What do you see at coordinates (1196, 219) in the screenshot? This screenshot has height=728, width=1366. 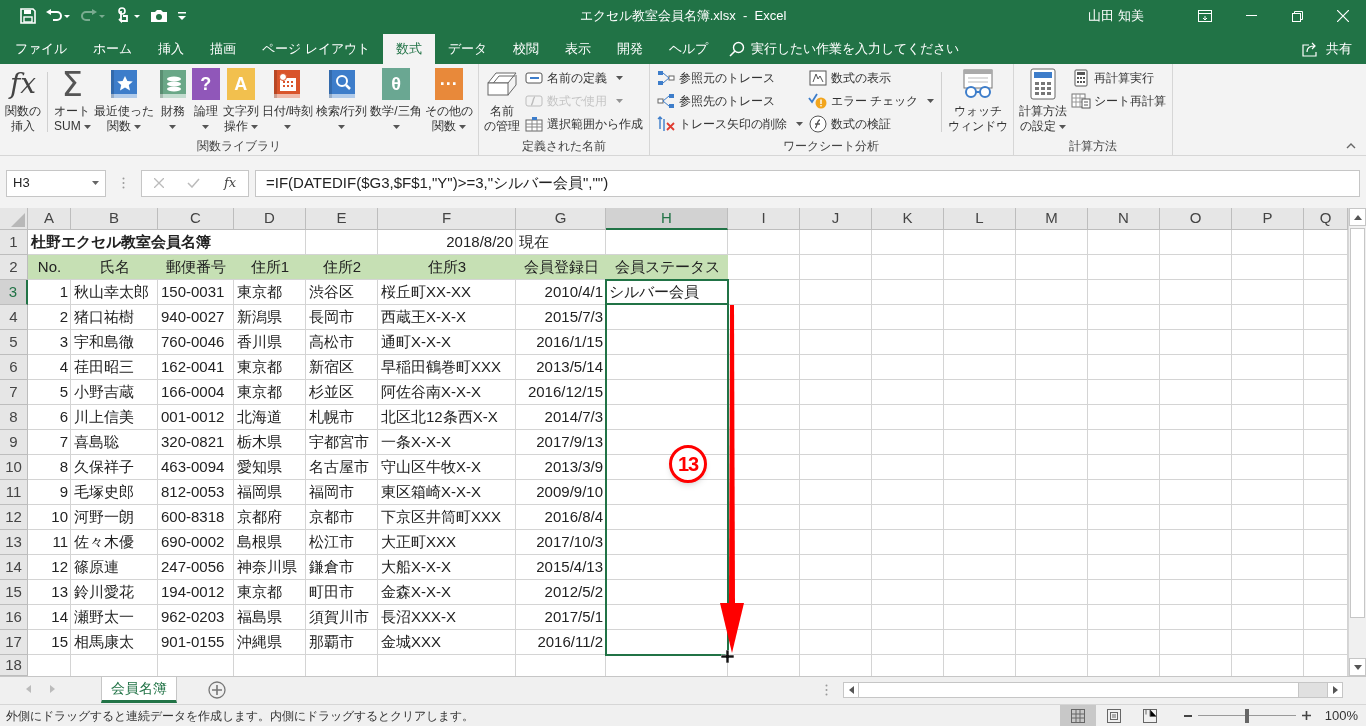 I see `column-header: O` at bounding box center [1196, 219].